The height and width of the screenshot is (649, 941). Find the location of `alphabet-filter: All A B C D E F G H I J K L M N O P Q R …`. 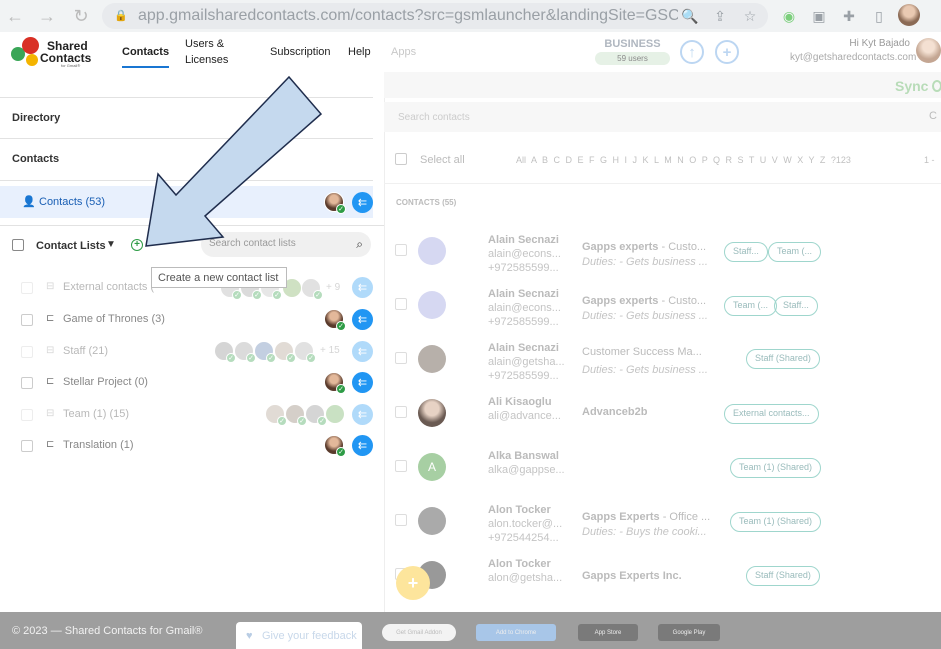

alphabet-filter: All A B C D E F G H I J K L M N O P Q R … is located at coordinates (683, 160).